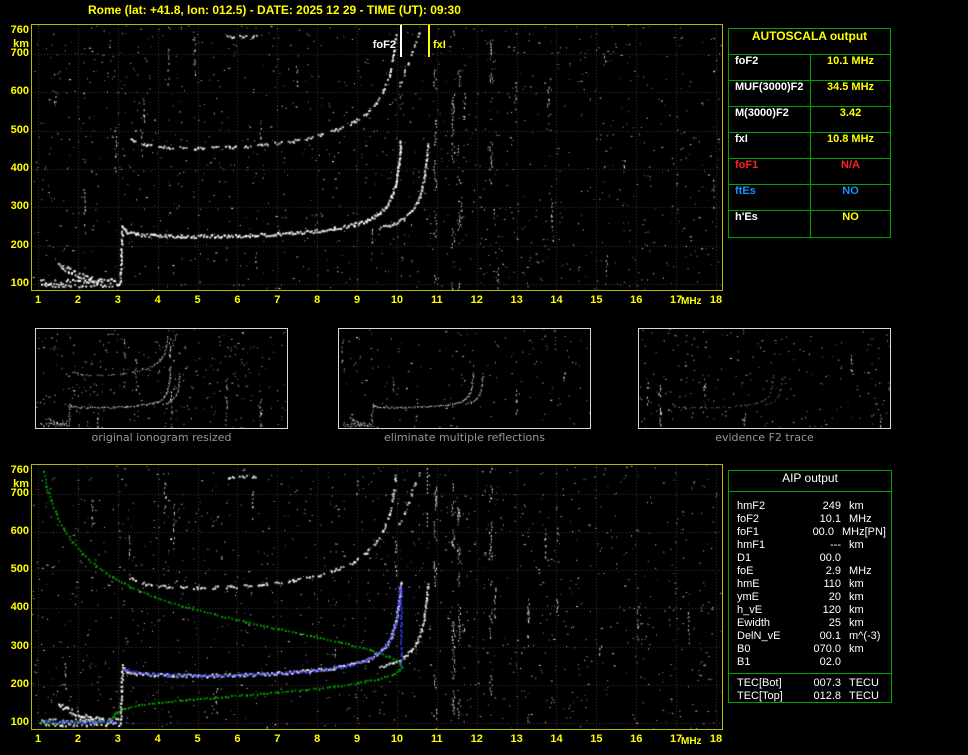 The height and width of the screenshot is (755, 968). Describe the element at coordinates (19, 129) in the screenshot. I see `top-y-tick-500: 500` at that location.